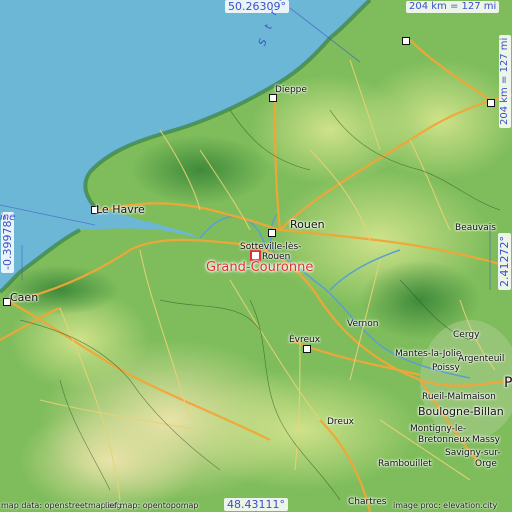 The width and height of the screenshot is (512, 512). I want to click on place-label-beauvais: Beauvais, so click(475, 228).